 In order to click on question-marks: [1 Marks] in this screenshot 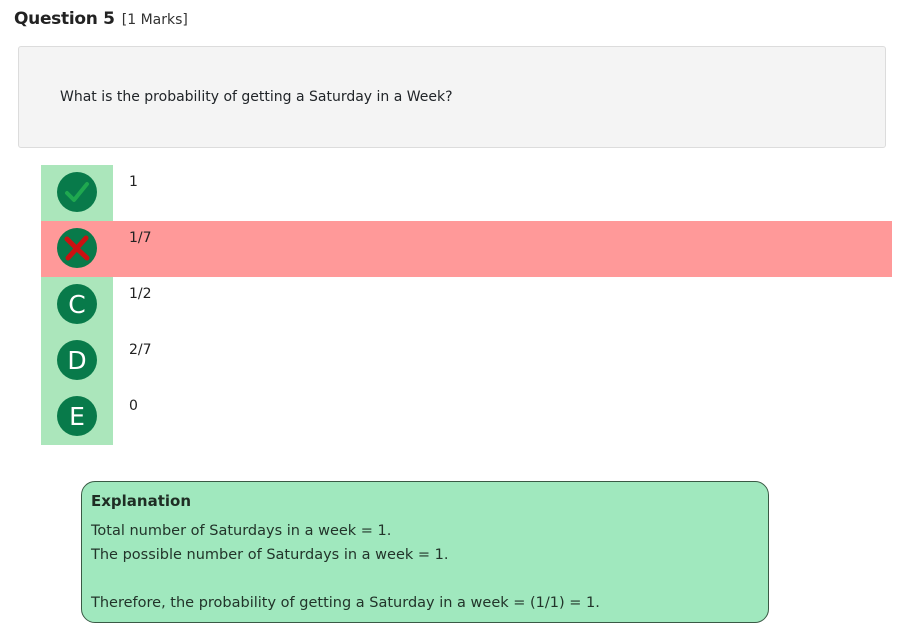, I will do `click(154, 20)`.